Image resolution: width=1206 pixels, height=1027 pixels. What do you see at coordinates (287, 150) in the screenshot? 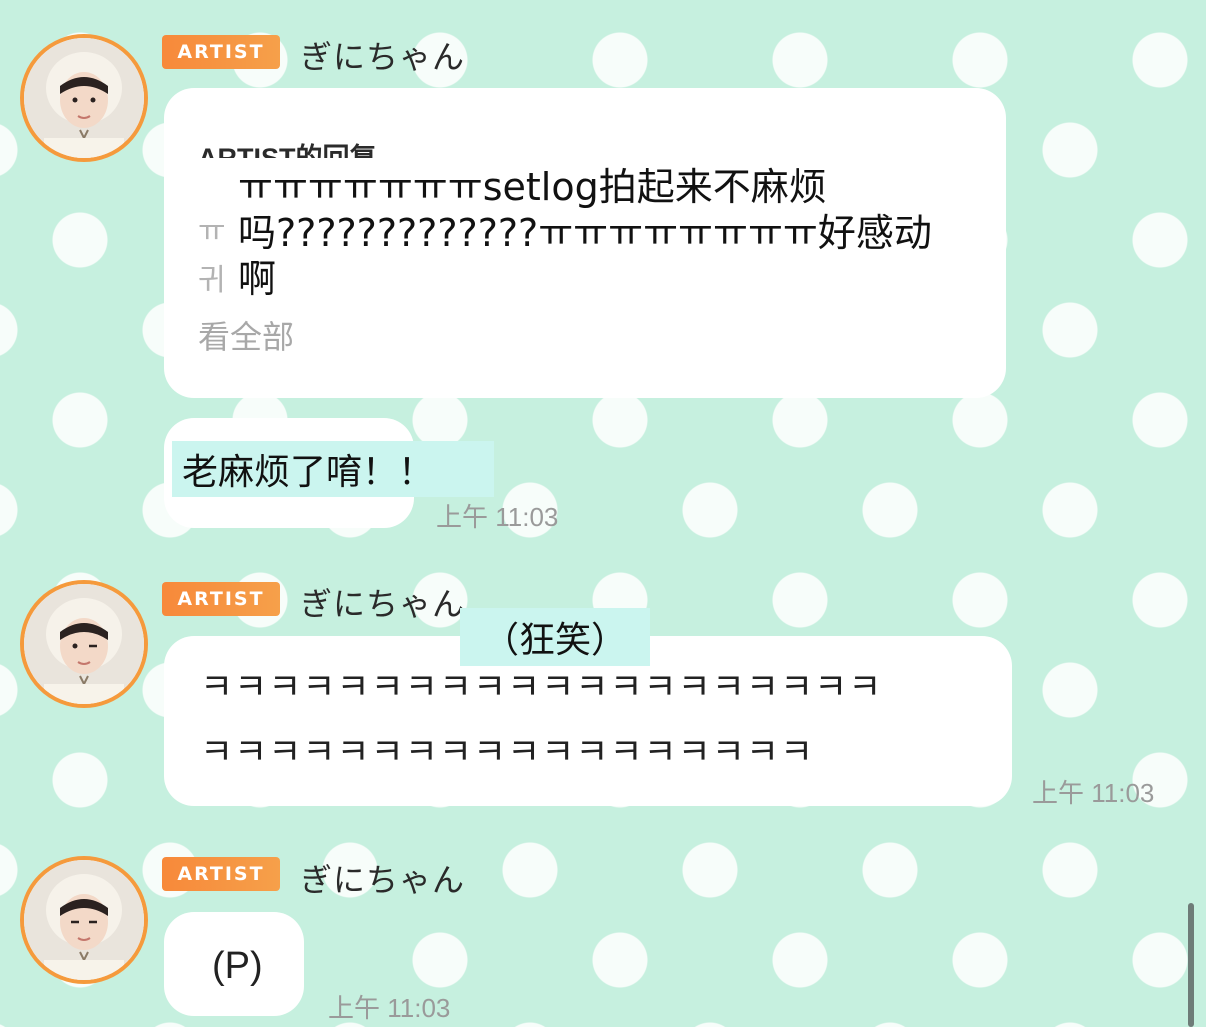
I see `reply-header: ARTIST的回复` at bounding box center [287, 150].